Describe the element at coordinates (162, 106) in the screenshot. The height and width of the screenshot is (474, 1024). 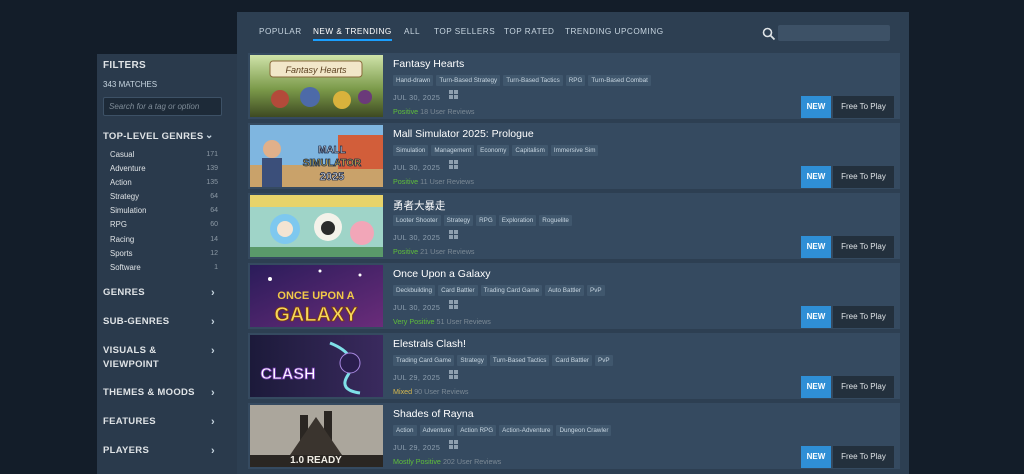
I see `tag-search-input: Search for a tag or option` at that location.